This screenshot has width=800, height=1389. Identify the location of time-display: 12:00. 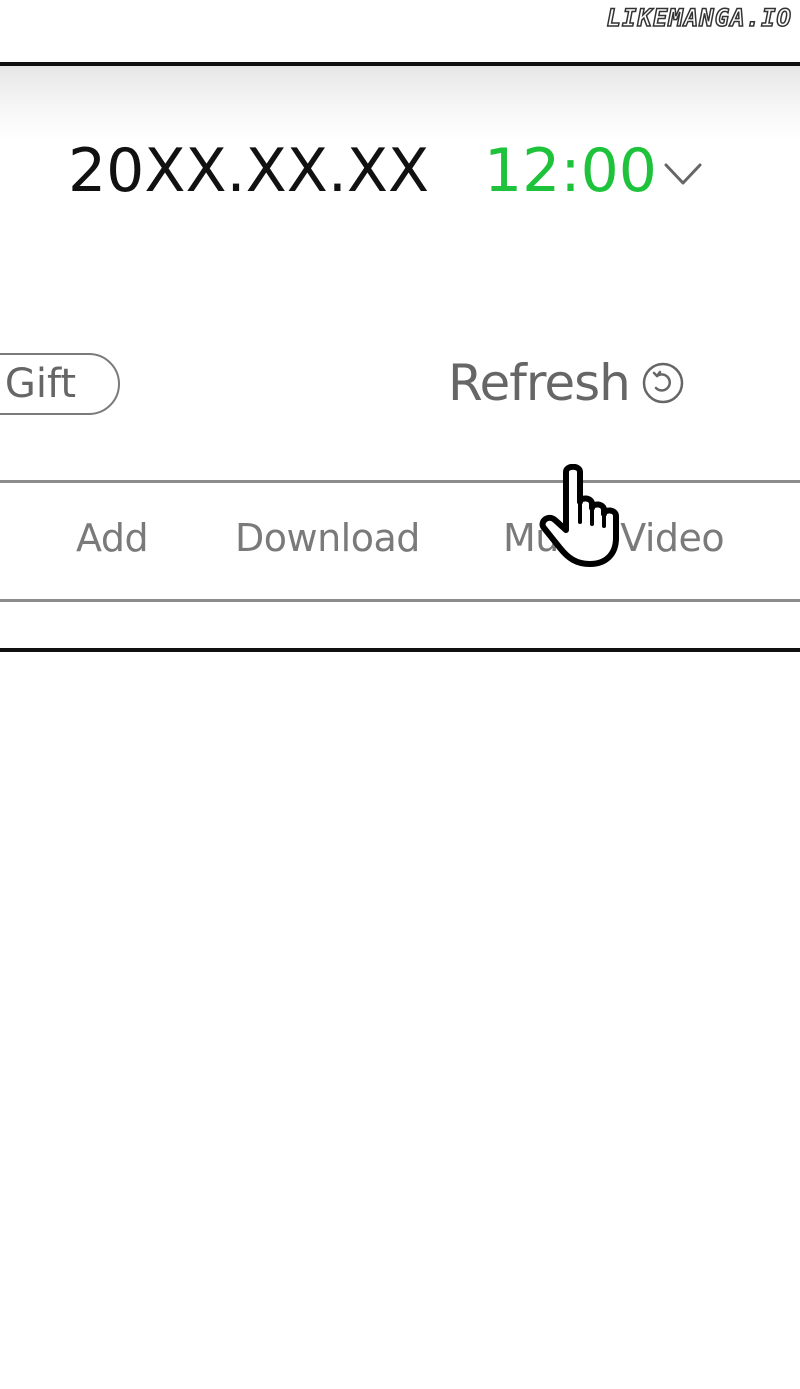
(570, 171).